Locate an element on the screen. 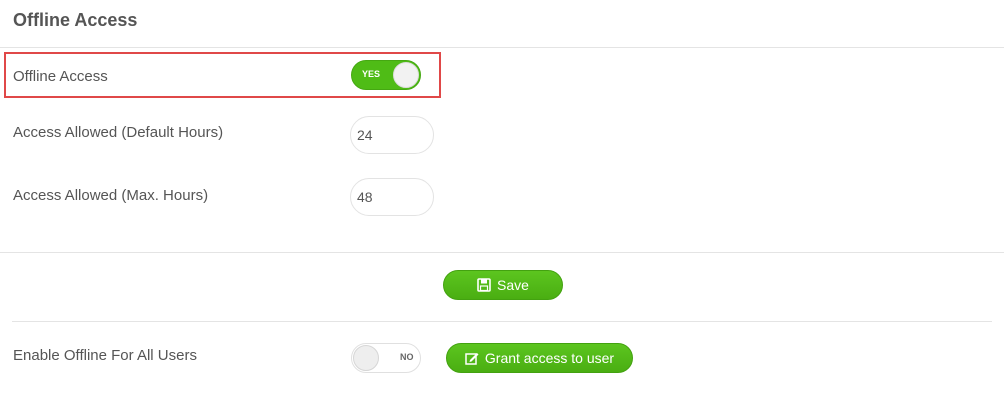  toggle-state-text: NO is located at coordinates (407, 357).